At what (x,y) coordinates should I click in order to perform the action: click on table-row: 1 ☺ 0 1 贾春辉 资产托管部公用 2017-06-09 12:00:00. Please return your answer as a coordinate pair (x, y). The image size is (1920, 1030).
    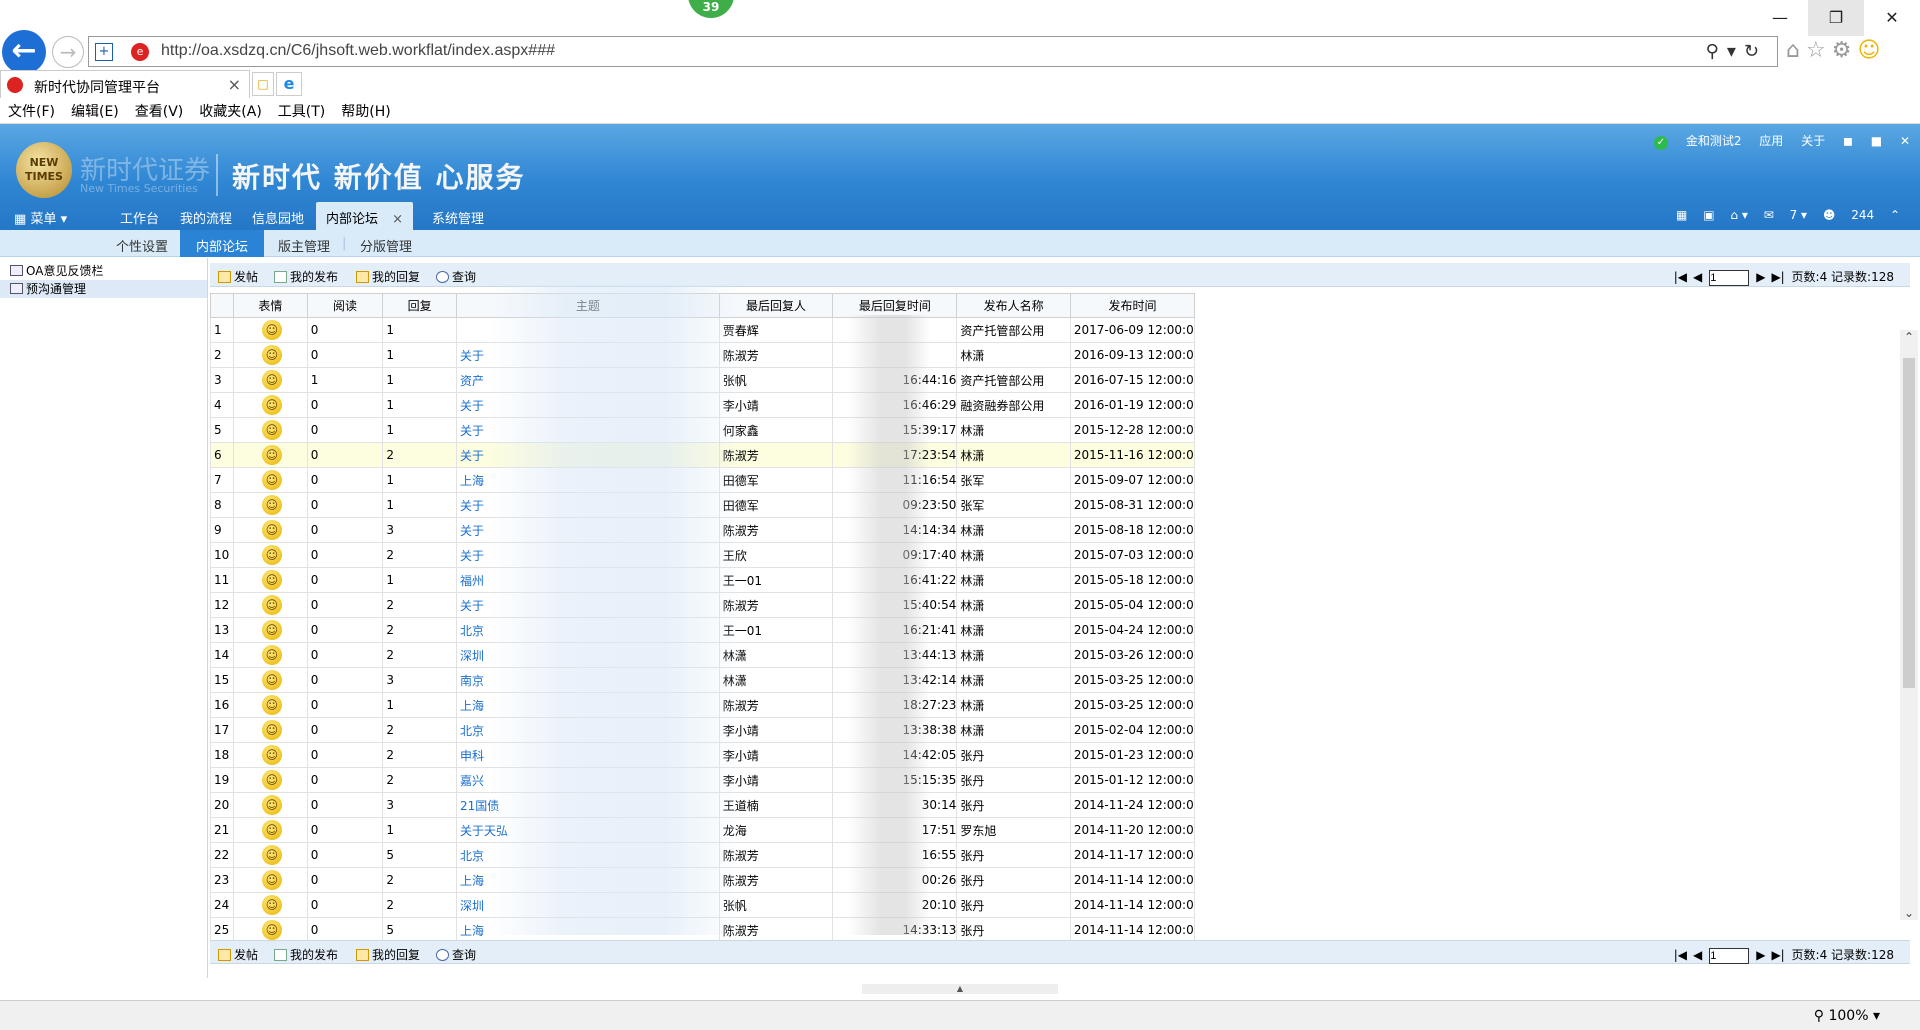
    Looking at the image, I should click on (702, 330).